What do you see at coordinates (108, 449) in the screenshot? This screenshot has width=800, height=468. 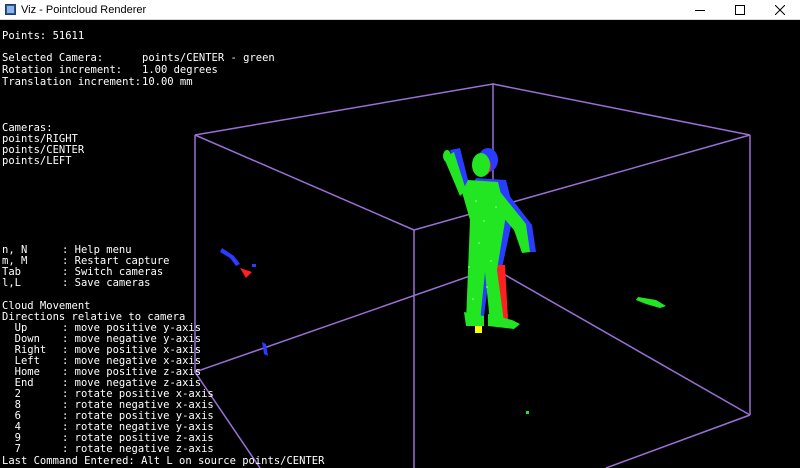 I see `movement-row: 7: rotate negative z-axis` at bounding box center [108, 449].